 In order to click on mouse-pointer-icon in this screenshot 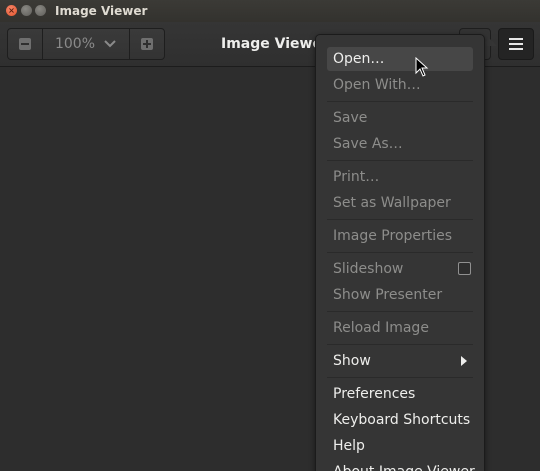, I will do `click(422, 67)`.